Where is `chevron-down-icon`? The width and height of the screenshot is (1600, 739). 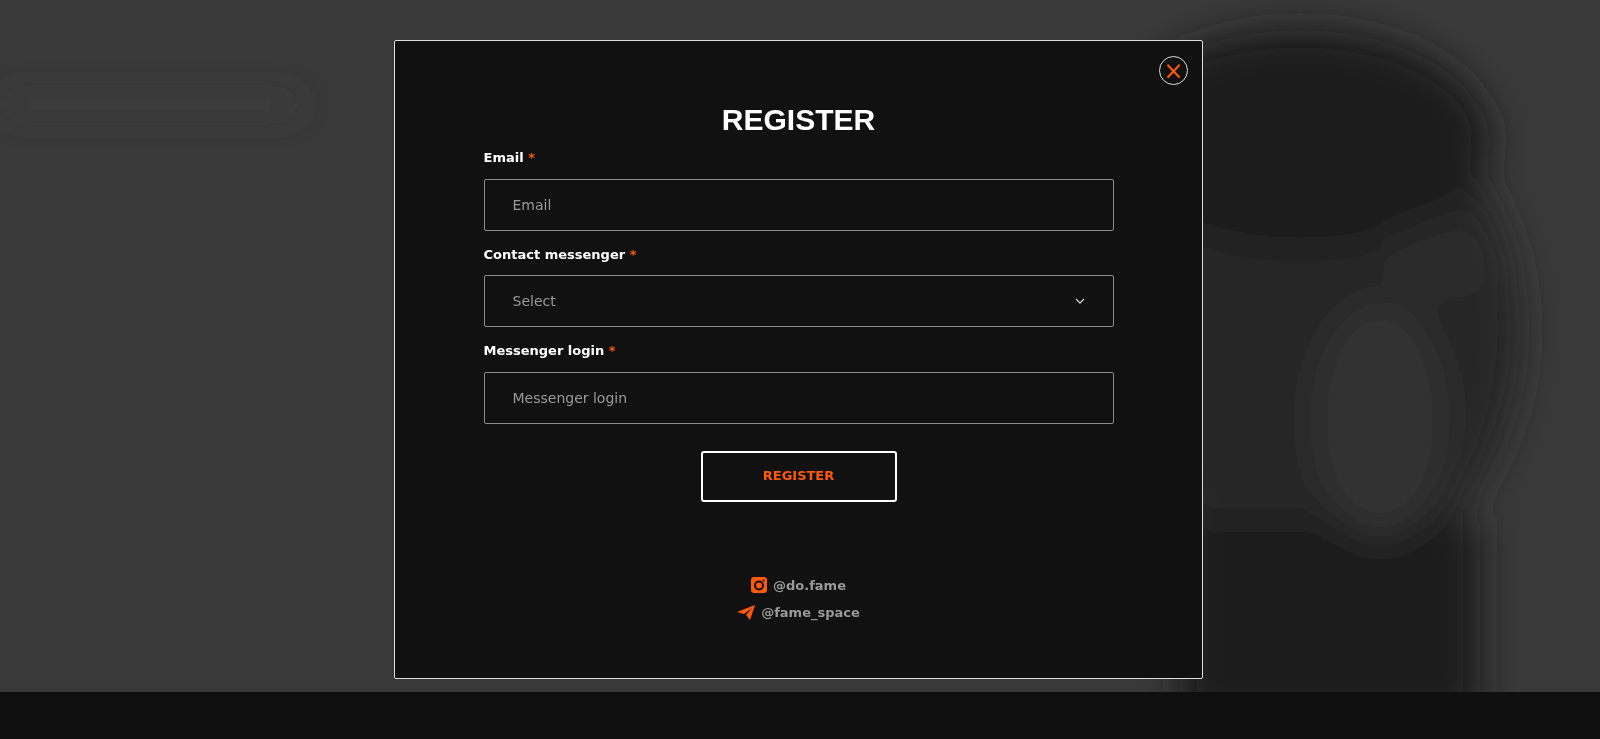 chevron-down-icon is located at coordinates (1079, 301).